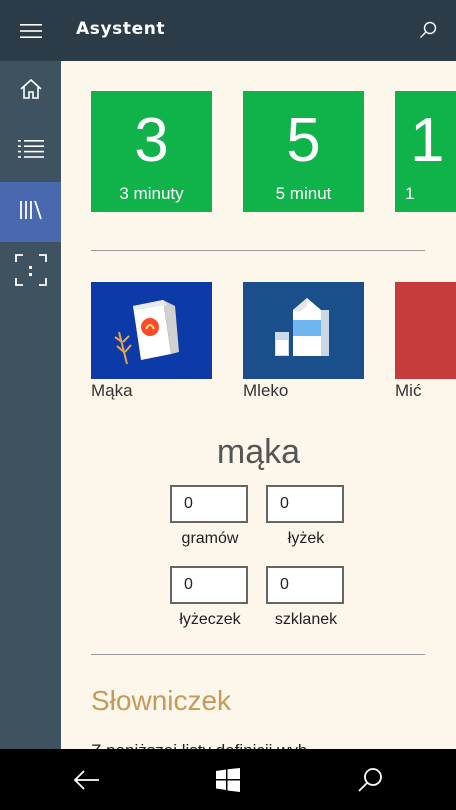 The height and width of the screenshot is (810, 456). What do you see at coordinates (266, 390) in the screenshot?
I see `ingredient-label: Mleko` at bounding box center [266, 390].